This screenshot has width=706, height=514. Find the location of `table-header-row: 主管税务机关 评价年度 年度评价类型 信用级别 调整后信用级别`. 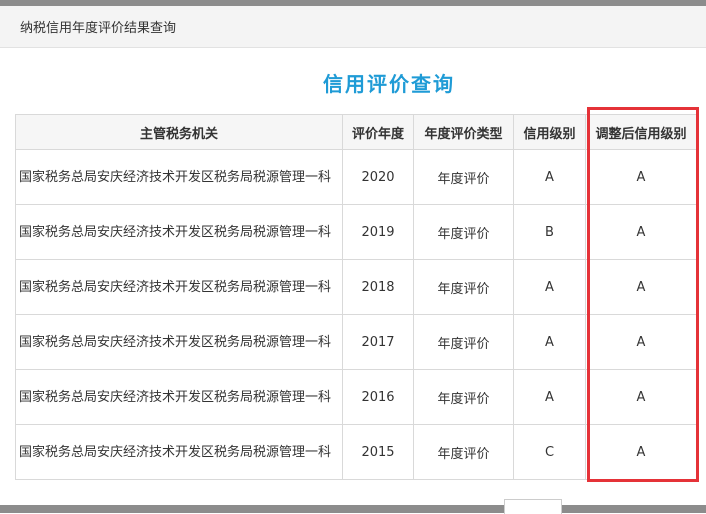

table-header-row: 主管税务机关 评价年度 年度评价类型 信用级别 调整后信用级别 is located at coordinates (356, 132).